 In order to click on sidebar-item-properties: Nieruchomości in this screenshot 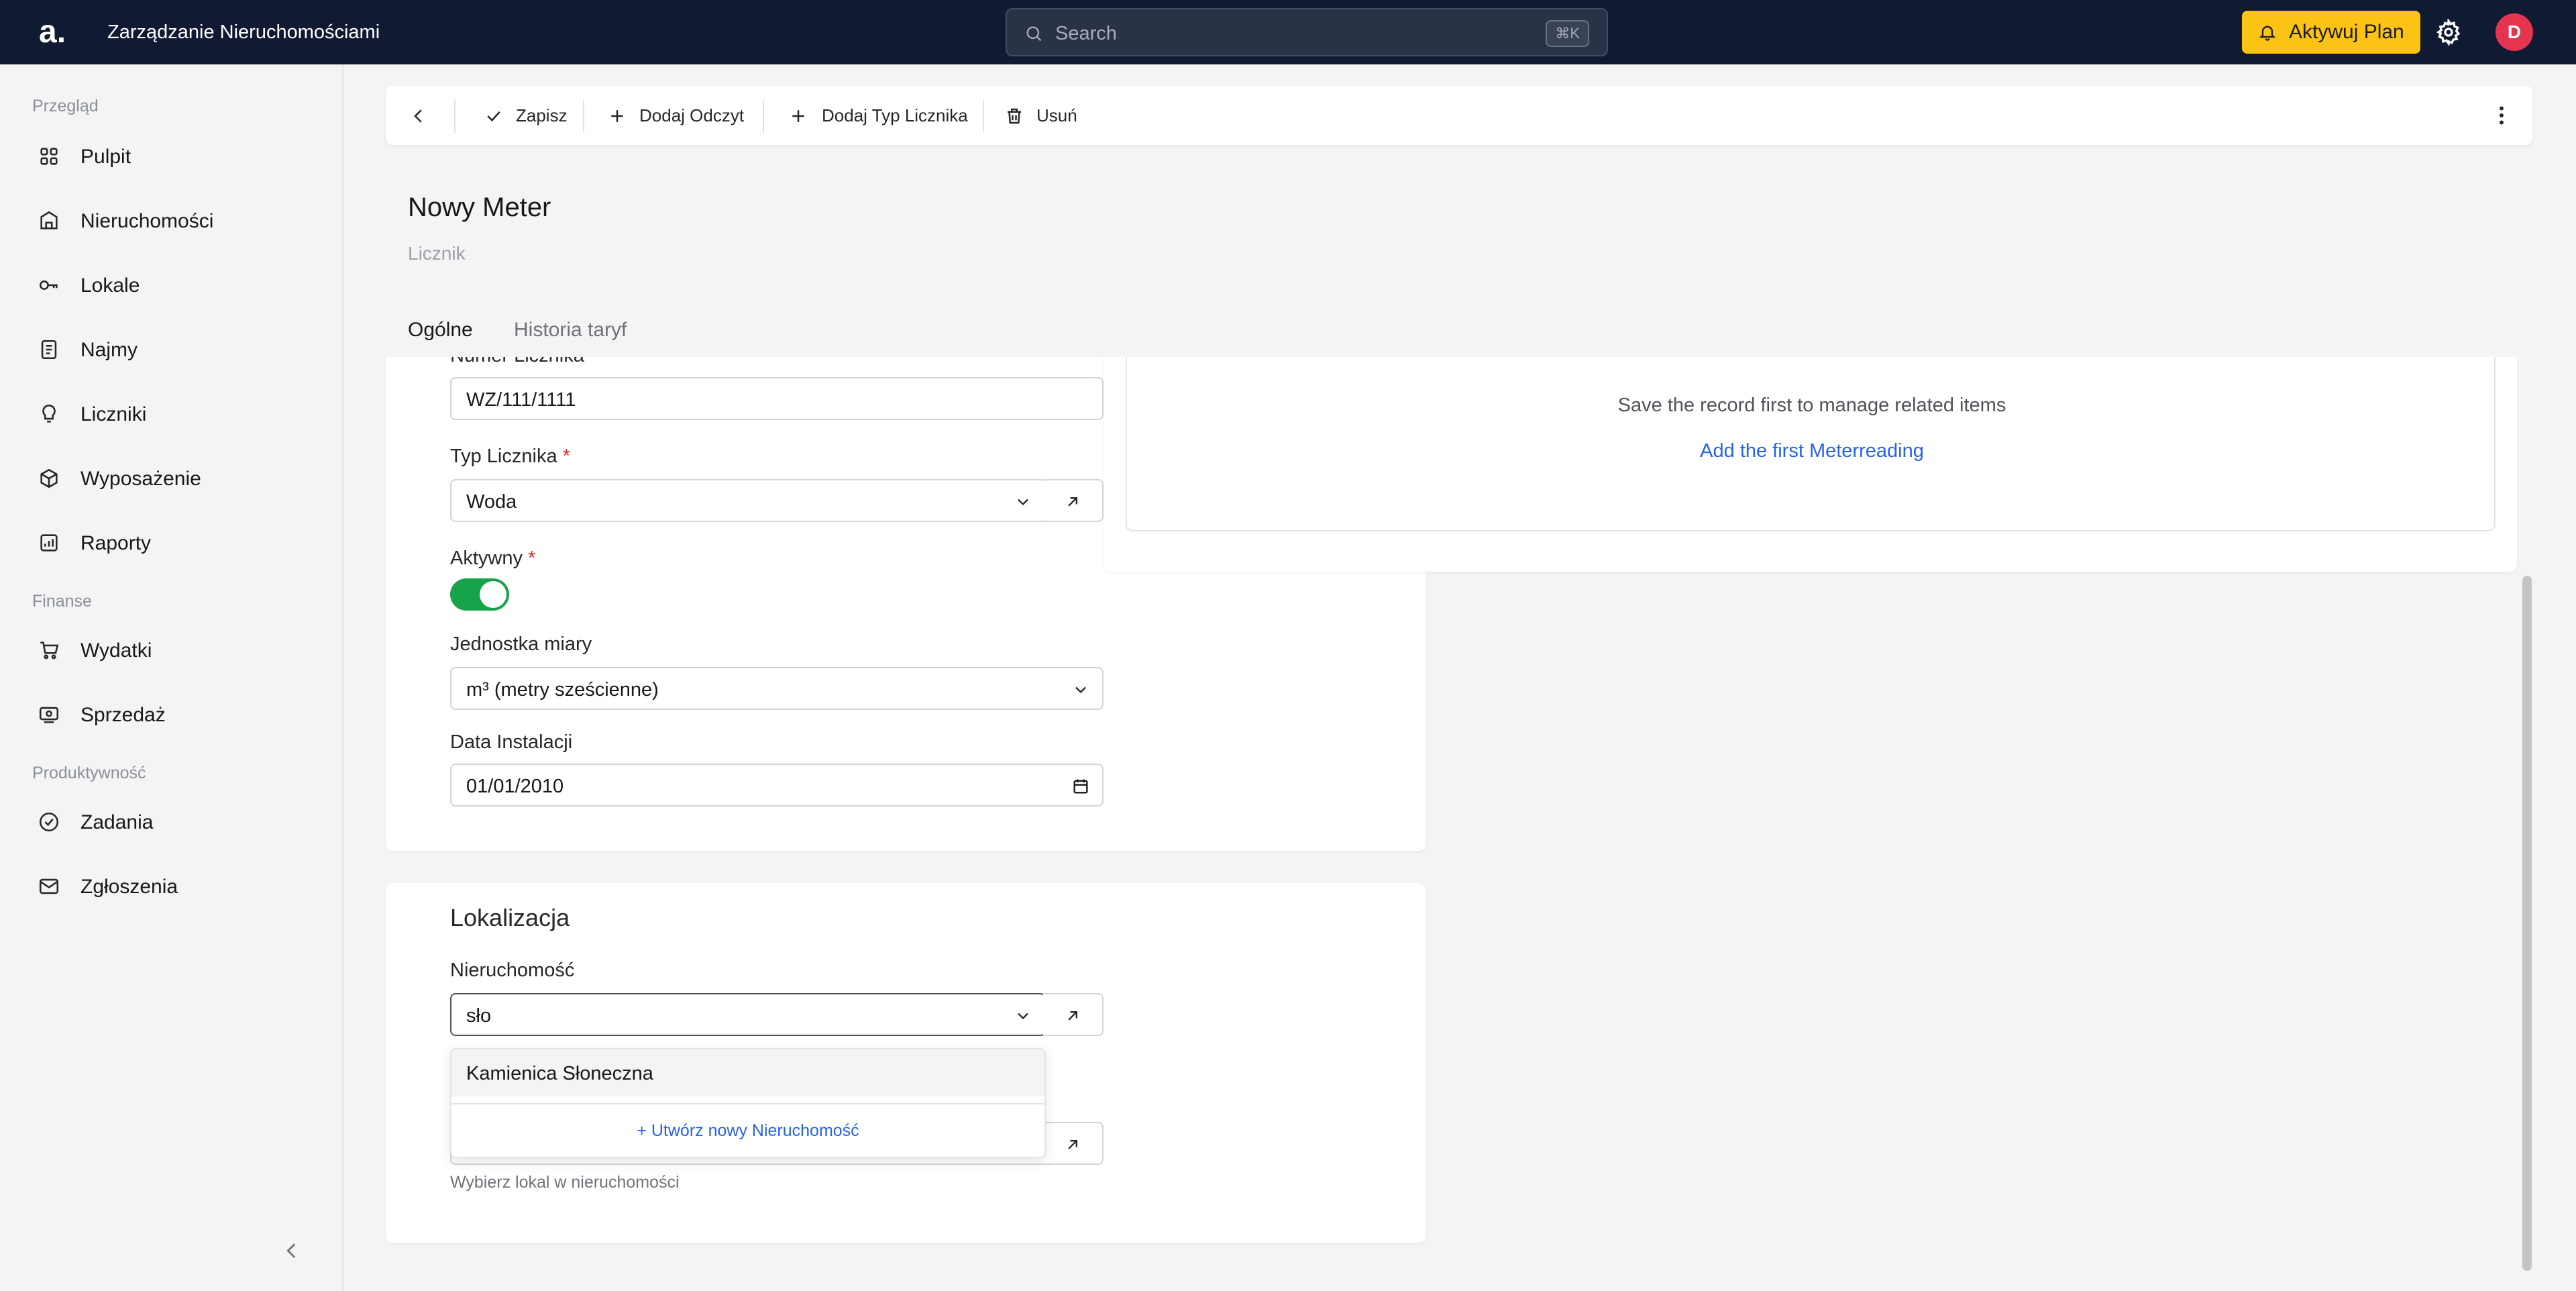, I will do `click(173, 221)`.